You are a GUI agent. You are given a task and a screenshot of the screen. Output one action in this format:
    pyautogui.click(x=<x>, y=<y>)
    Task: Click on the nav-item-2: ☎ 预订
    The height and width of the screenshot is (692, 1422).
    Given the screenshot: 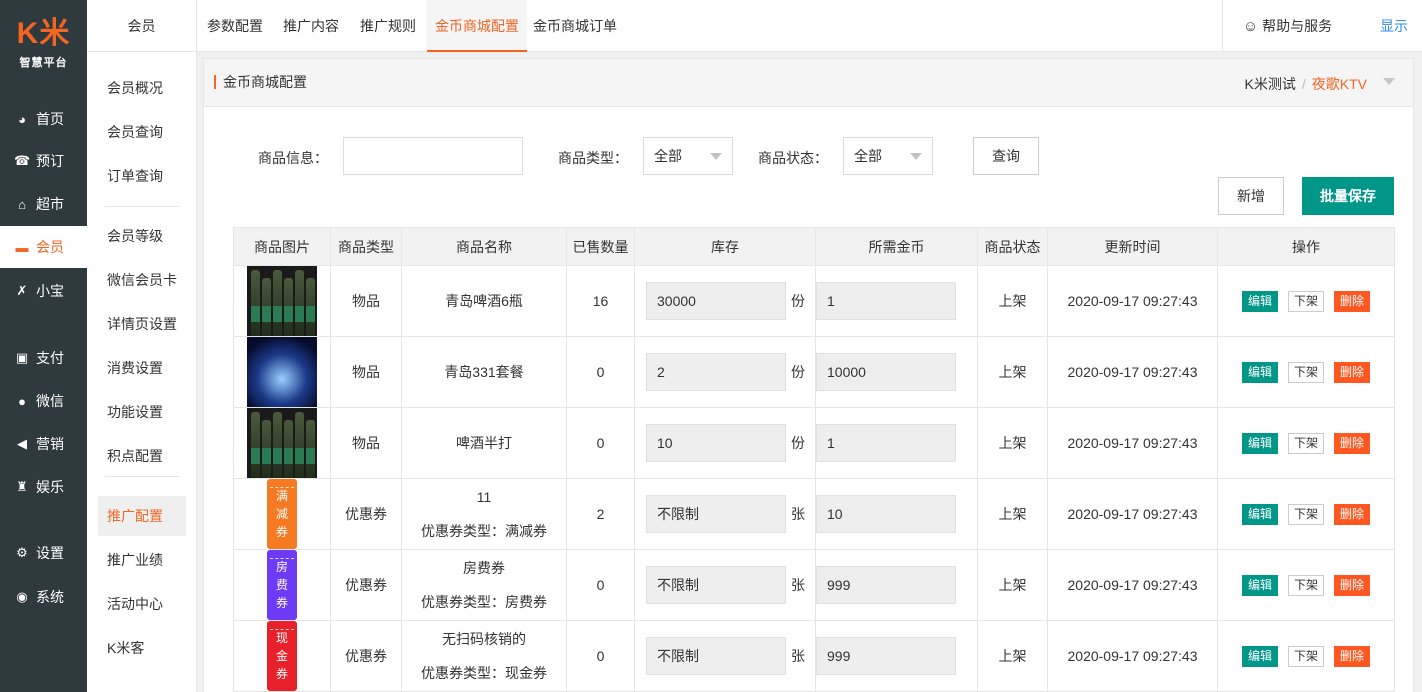 What is the action you would take?
    pyautogui.click(x=43, y=161)
    